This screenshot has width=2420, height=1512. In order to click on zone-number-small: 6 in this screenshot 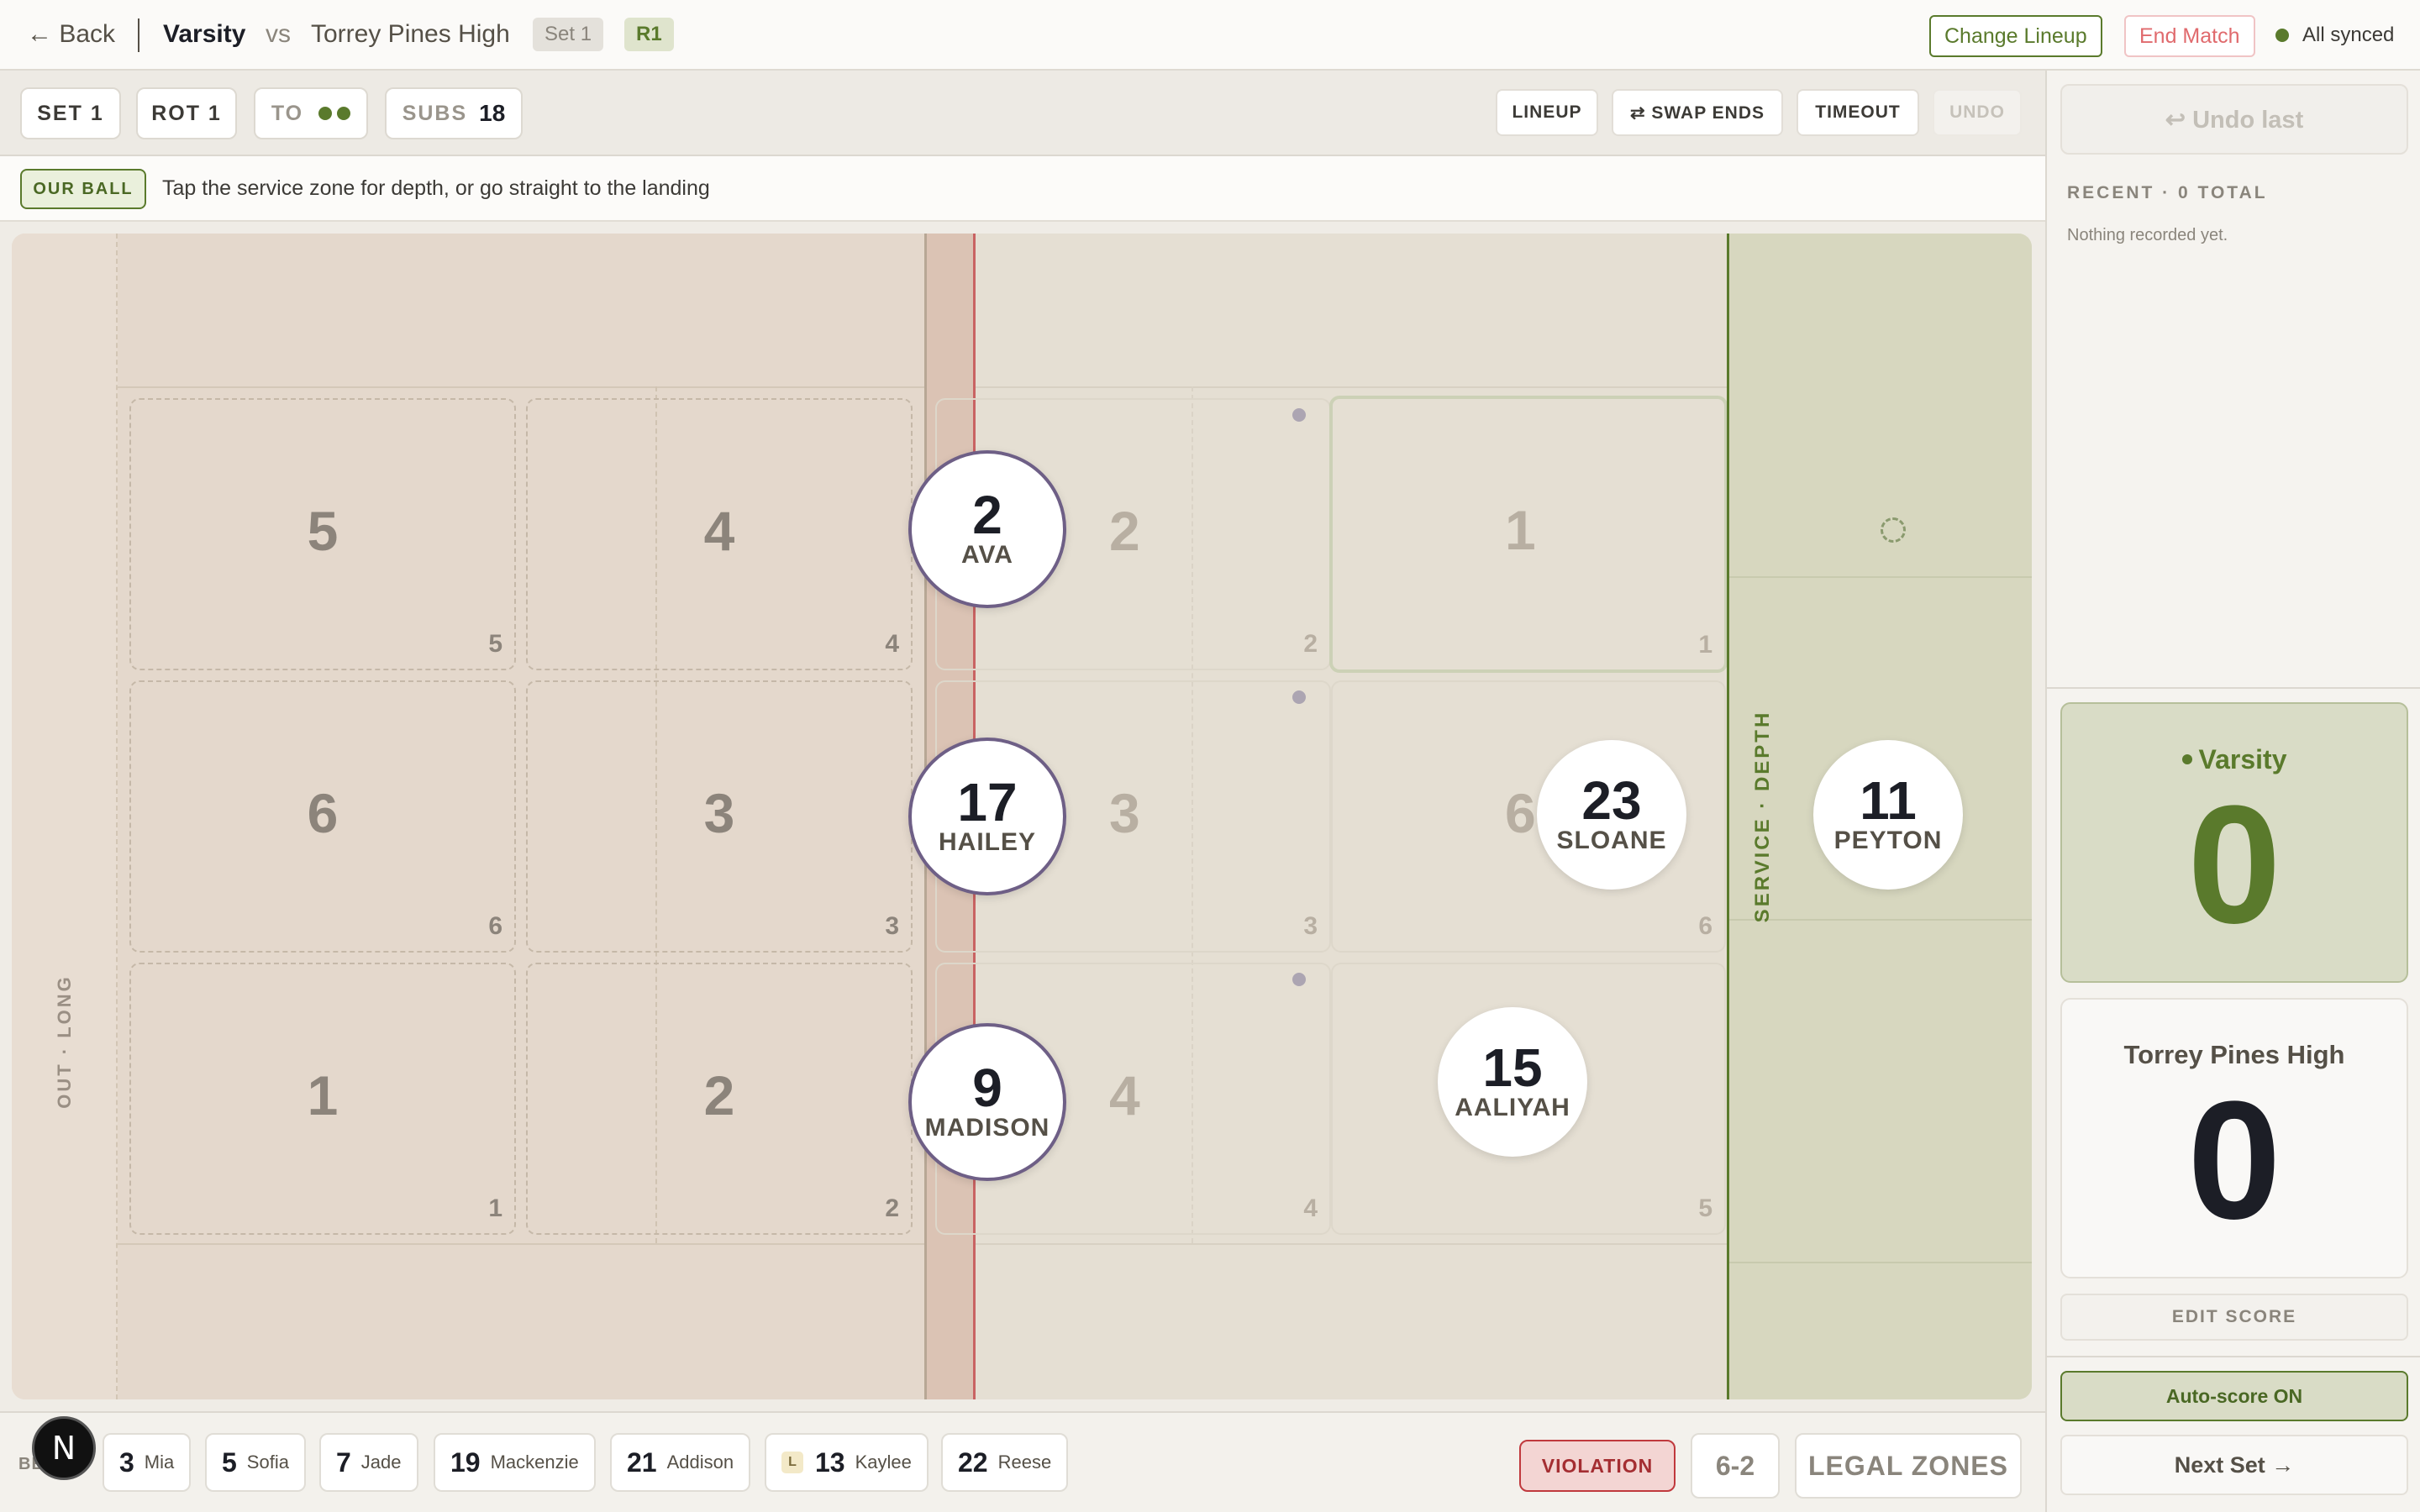, I will do `click(495, 926)`.